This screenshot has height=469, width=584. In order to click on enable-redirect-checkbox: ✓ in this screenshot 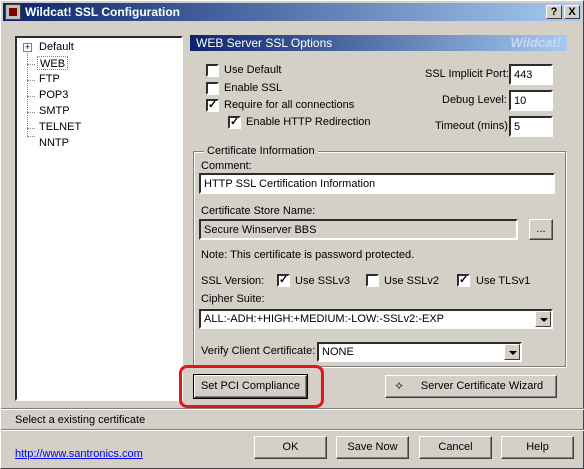, I will do `click(234, 122)`.